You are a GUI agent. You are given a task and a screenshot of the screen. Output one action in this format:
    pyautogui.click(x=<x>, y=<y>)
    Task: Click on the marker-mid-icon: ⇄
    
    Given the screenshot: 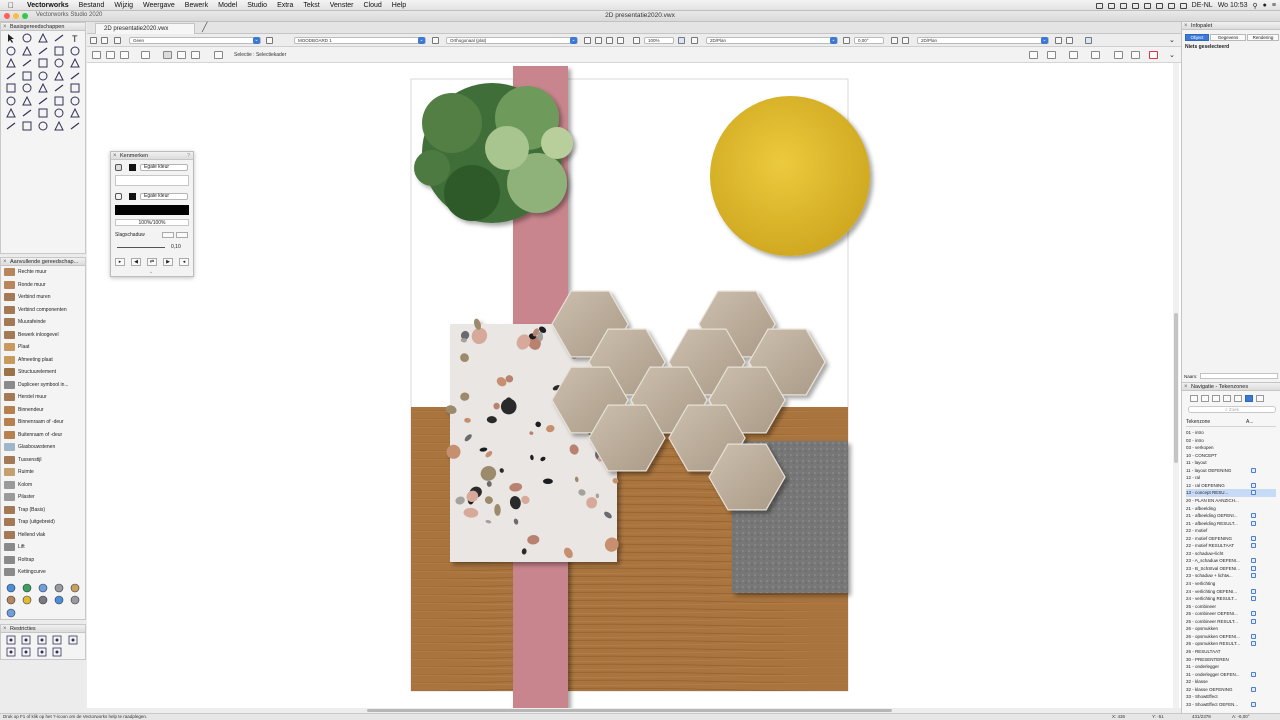 What is the action you would take?
    pyautogui.click(x=152, y=262)
    